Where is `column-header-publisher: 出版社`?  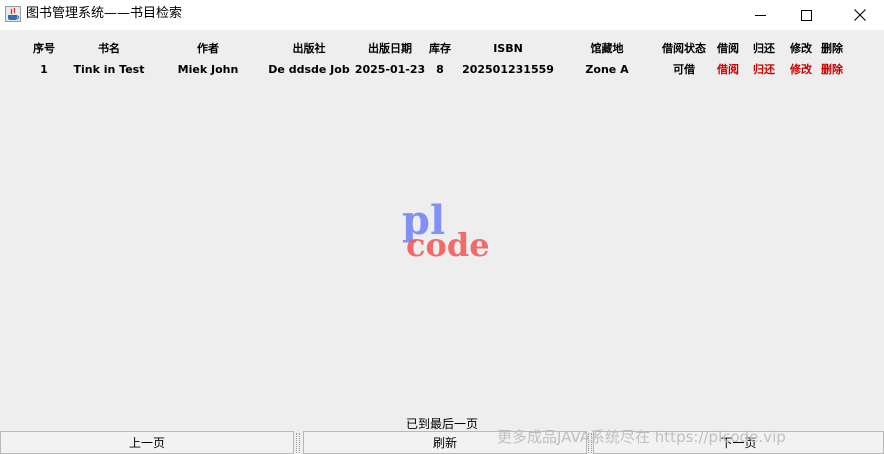
column-header-publisher: 出版社 is located at coordinates (309, 48).